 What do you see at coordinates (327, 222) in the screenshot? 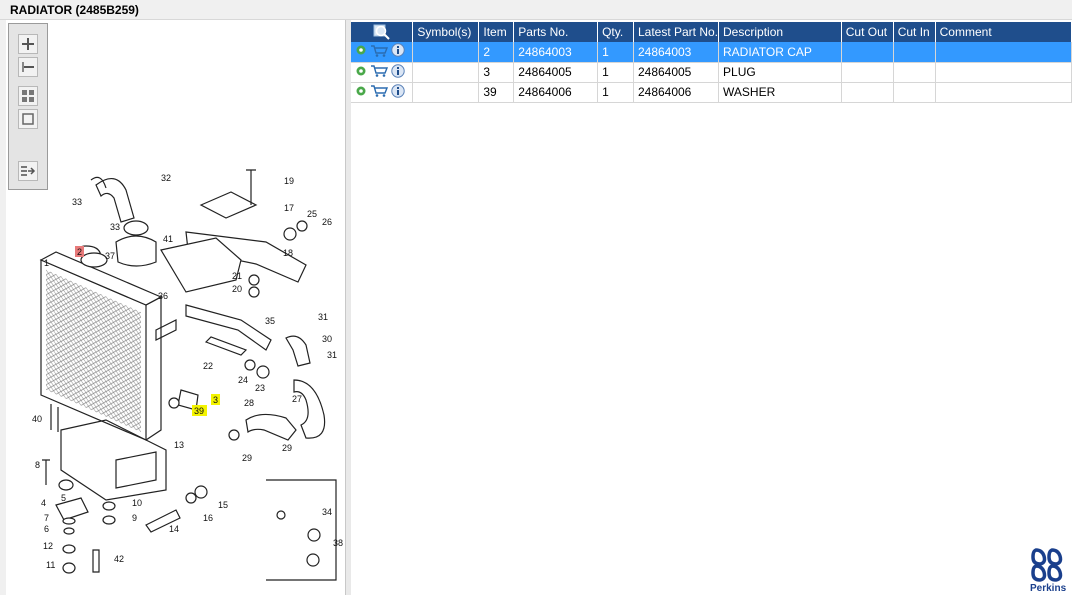
I see `callout-label: 26` at bounding box center [327, 222].